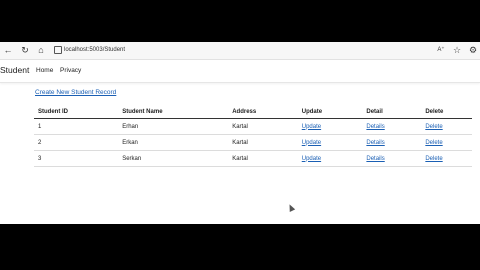  What do you see at coordinates (392, 112) in the screenshot?
I see `header-detail: Detail` at bounding box center [392, 112].